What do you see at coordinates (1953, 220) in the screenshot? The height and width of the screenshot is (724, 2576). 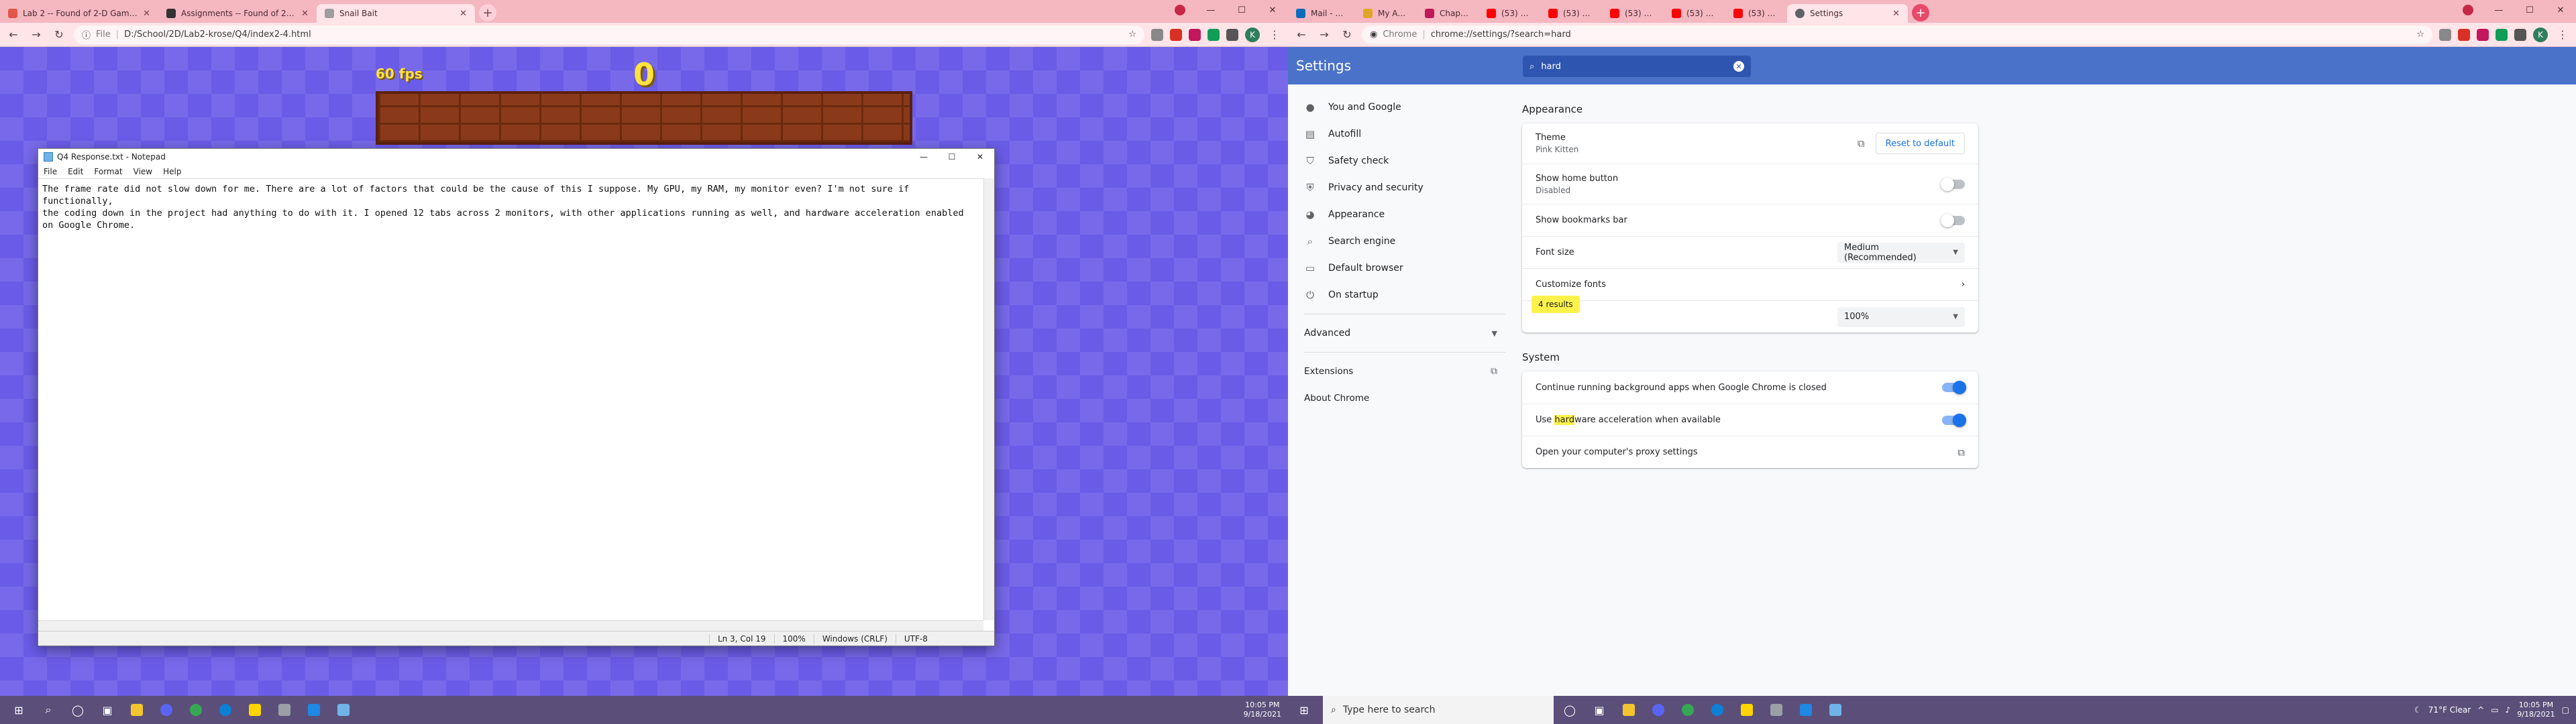 I see `bookmarks-bar-toggle` at bounding box center [1953, 220].